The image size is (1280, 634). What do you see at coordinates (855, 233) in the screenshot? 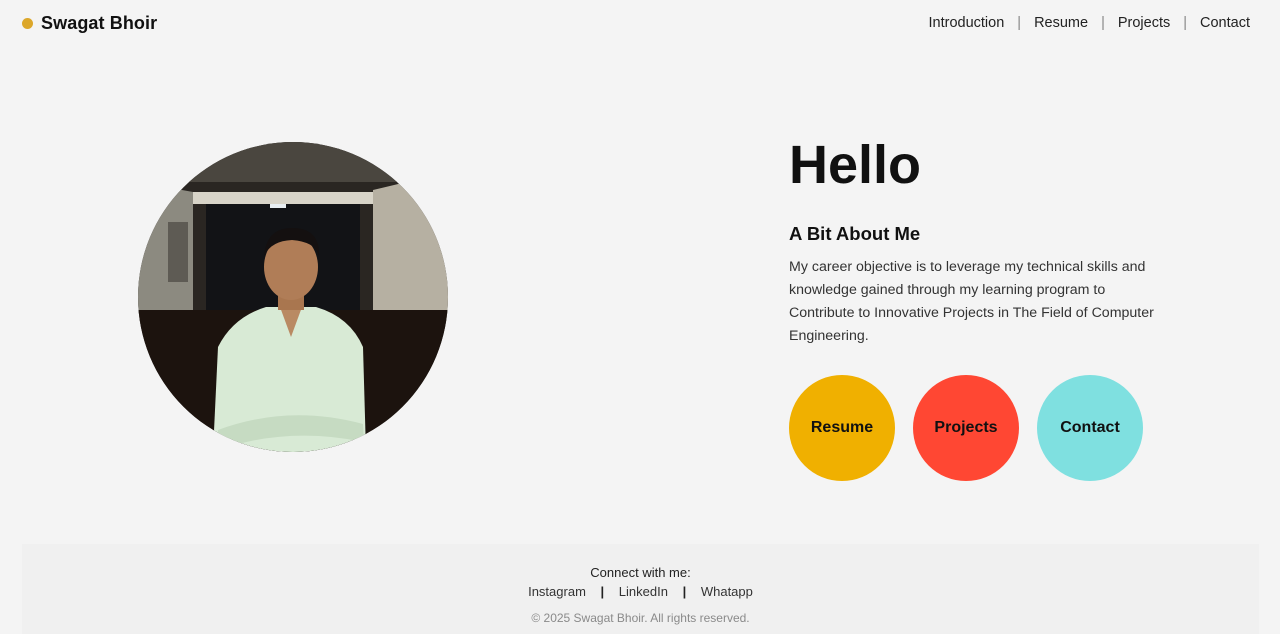
I see `about-title: A Bit About Me` at bounding box center [855, 233].